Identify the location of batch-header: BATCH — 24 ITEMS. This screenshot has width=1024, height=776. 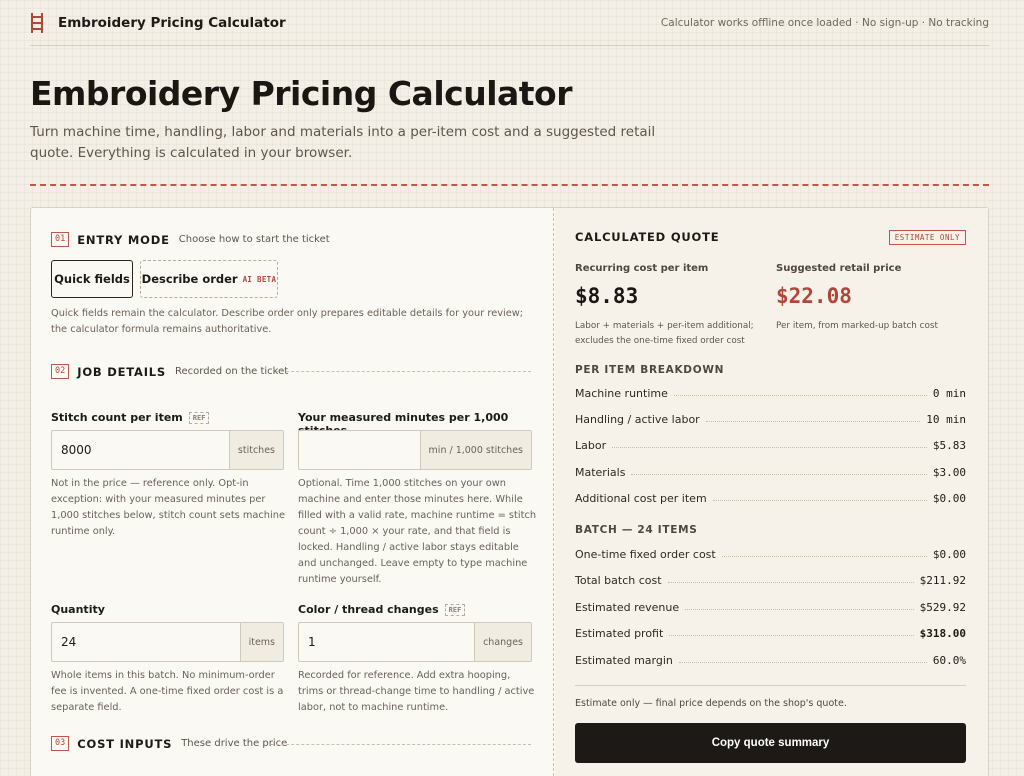
(636, 530).